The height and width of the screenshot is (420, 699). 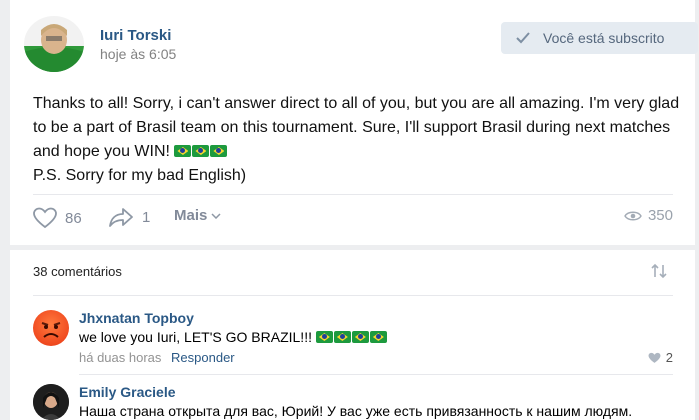 What do you see at coordinates (669, 357) in the screenshot?
I see `comment-likes-count: 2` at bounding box center [669, 357].